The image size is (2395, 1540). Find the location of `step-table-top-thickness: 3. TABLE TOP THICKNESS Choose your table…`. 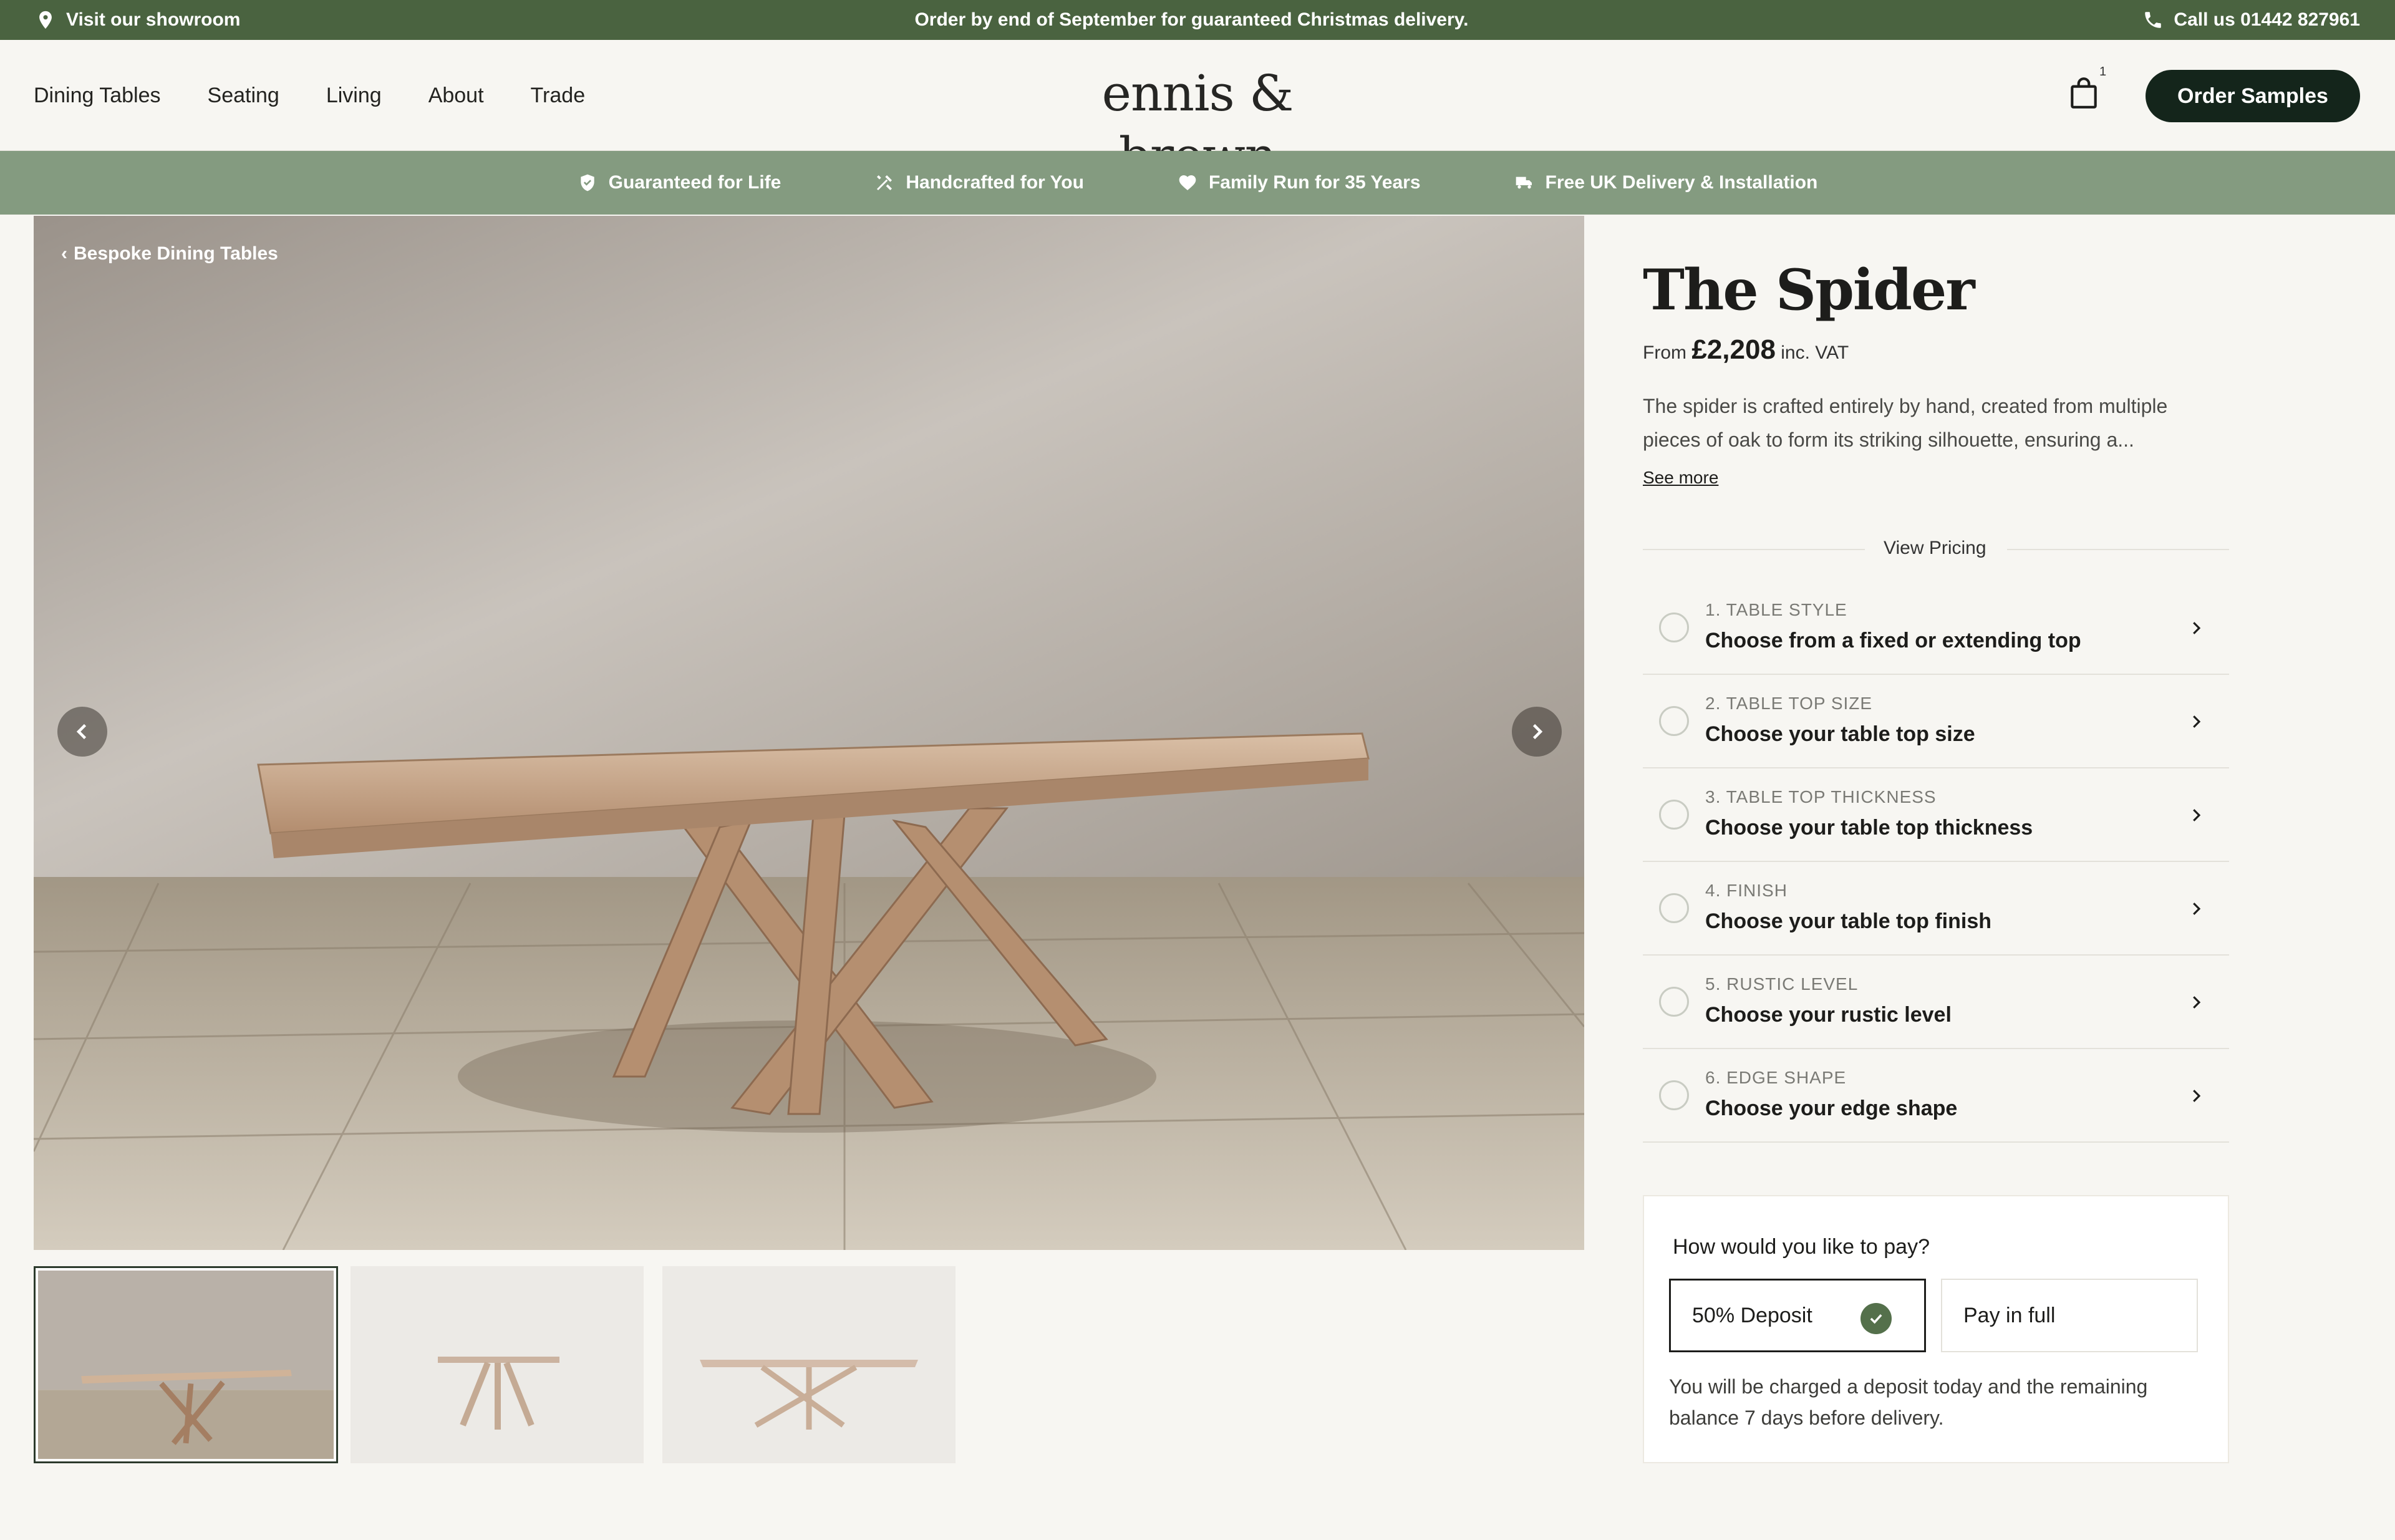

step-table-top-thickness: 3. TABLE TOP THICKNESS Choose your table… is located at coordinates (1936, 815).